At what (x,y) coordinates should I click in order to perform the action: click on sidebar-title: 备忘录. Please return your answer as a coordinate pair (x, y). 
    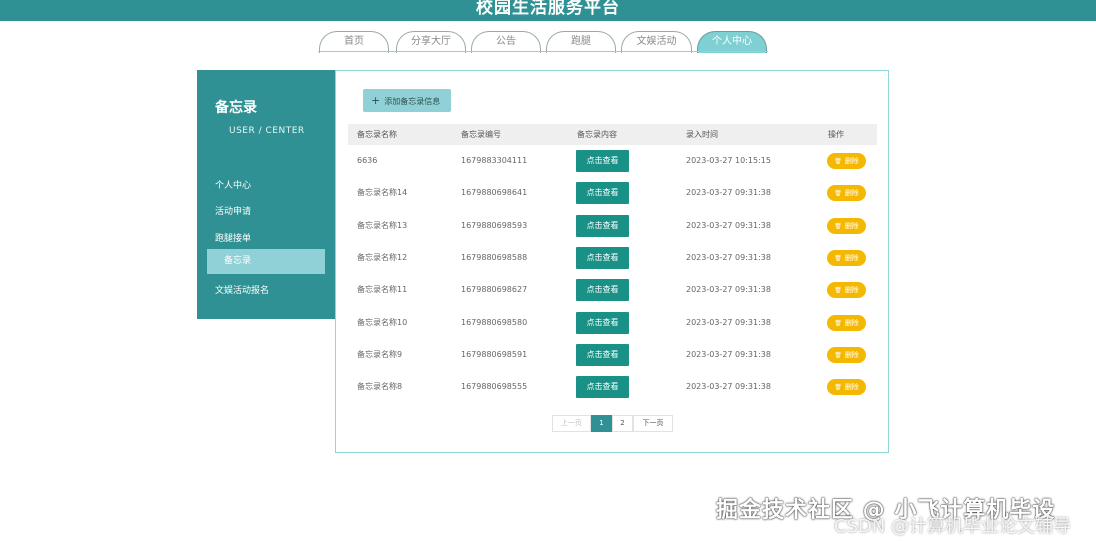
    Looking at the image, I should click on (236, 108).